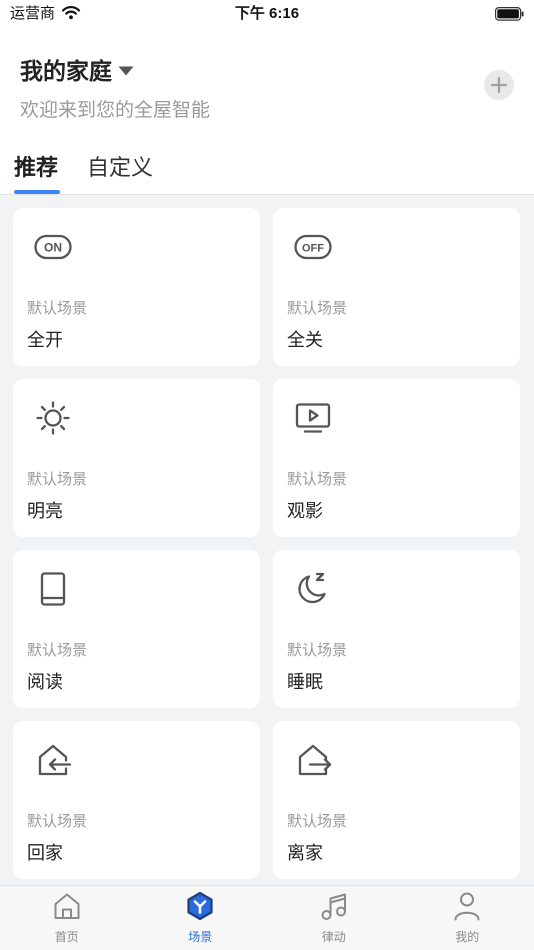  I want to click on nav-label: 场景, so click(200, 937).